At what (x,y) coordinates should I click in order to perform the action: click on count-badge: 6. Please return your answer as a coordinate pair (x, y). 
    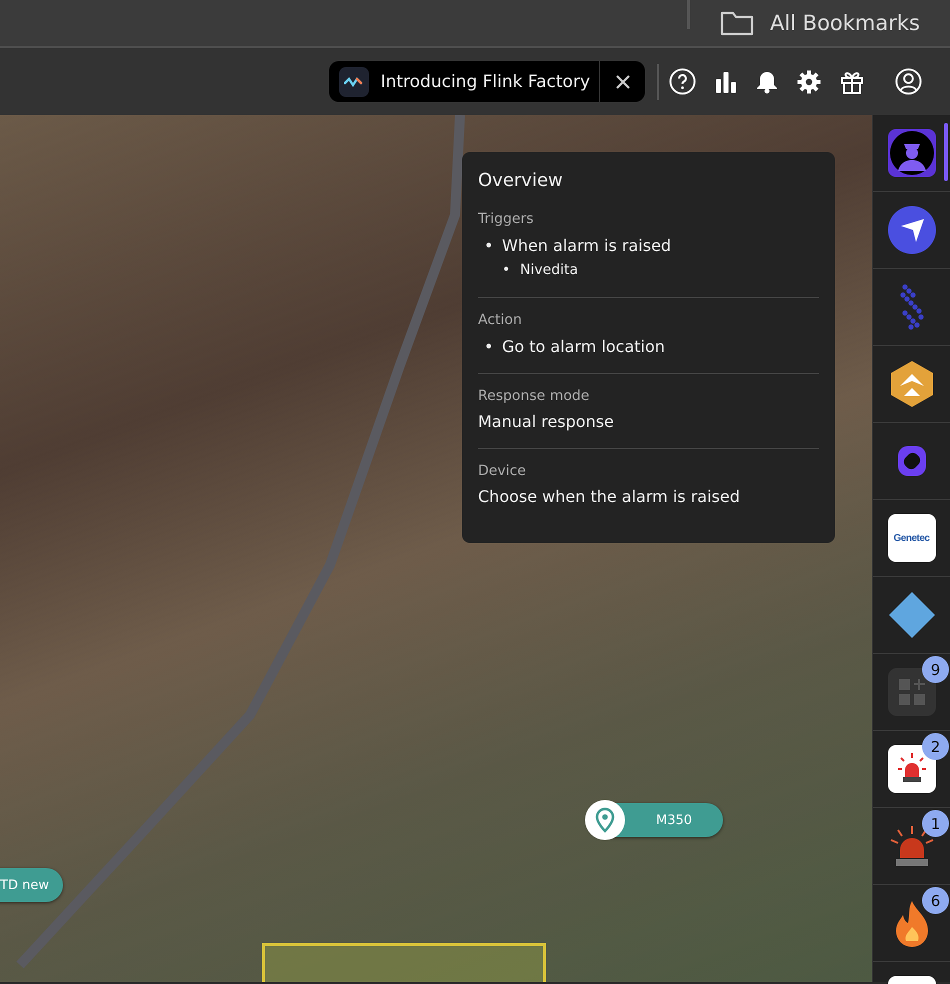
    Looking at the image, I should click on (935, 900).